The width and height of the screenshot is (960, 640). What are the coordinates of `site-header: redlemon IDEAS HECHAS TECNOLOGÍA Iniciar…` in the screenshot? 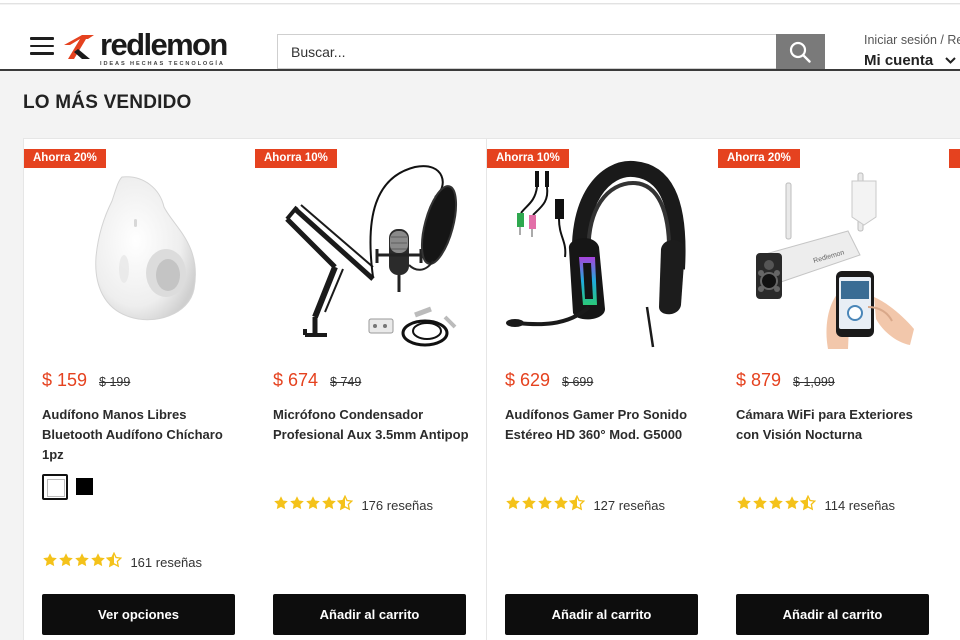 It's located at (480, 38).